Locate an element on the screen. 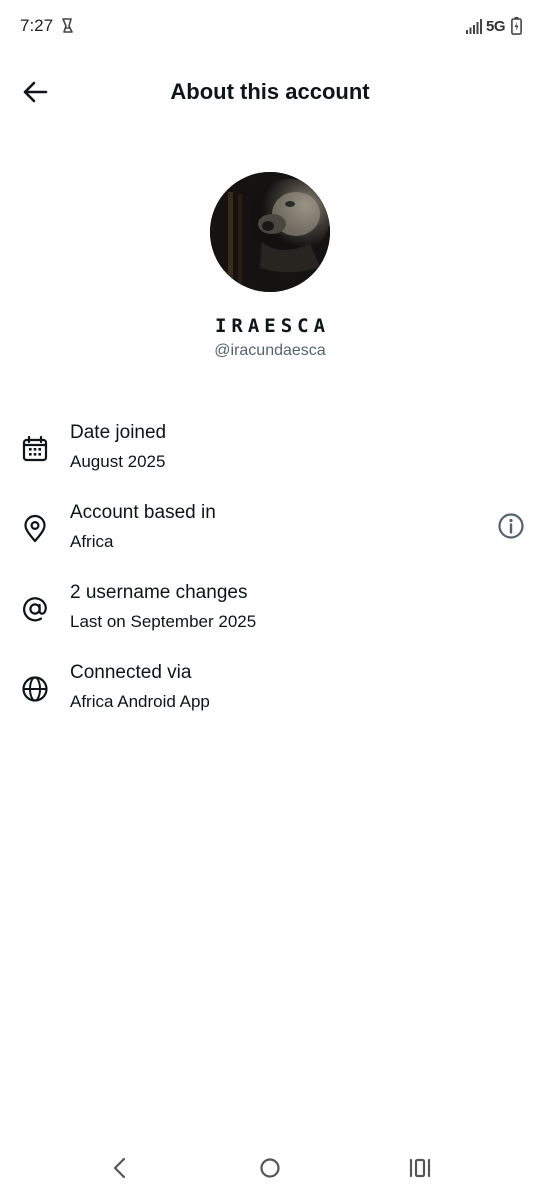 The width and height of the screenshot is (540, 1199). network-type: 5G is located at coordinates (495, 26).